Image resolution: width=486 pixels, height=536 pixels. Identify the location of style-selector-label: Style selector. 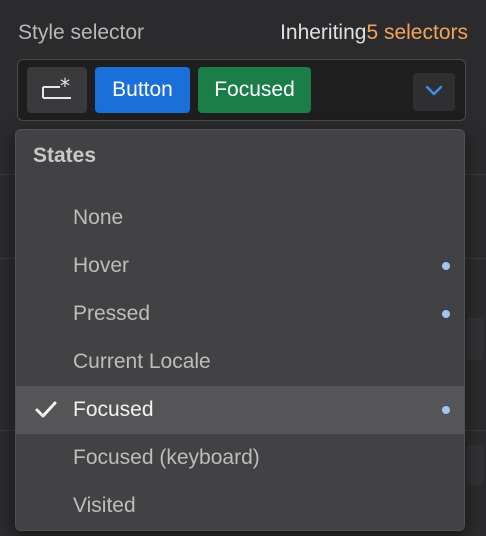
(81, 32).